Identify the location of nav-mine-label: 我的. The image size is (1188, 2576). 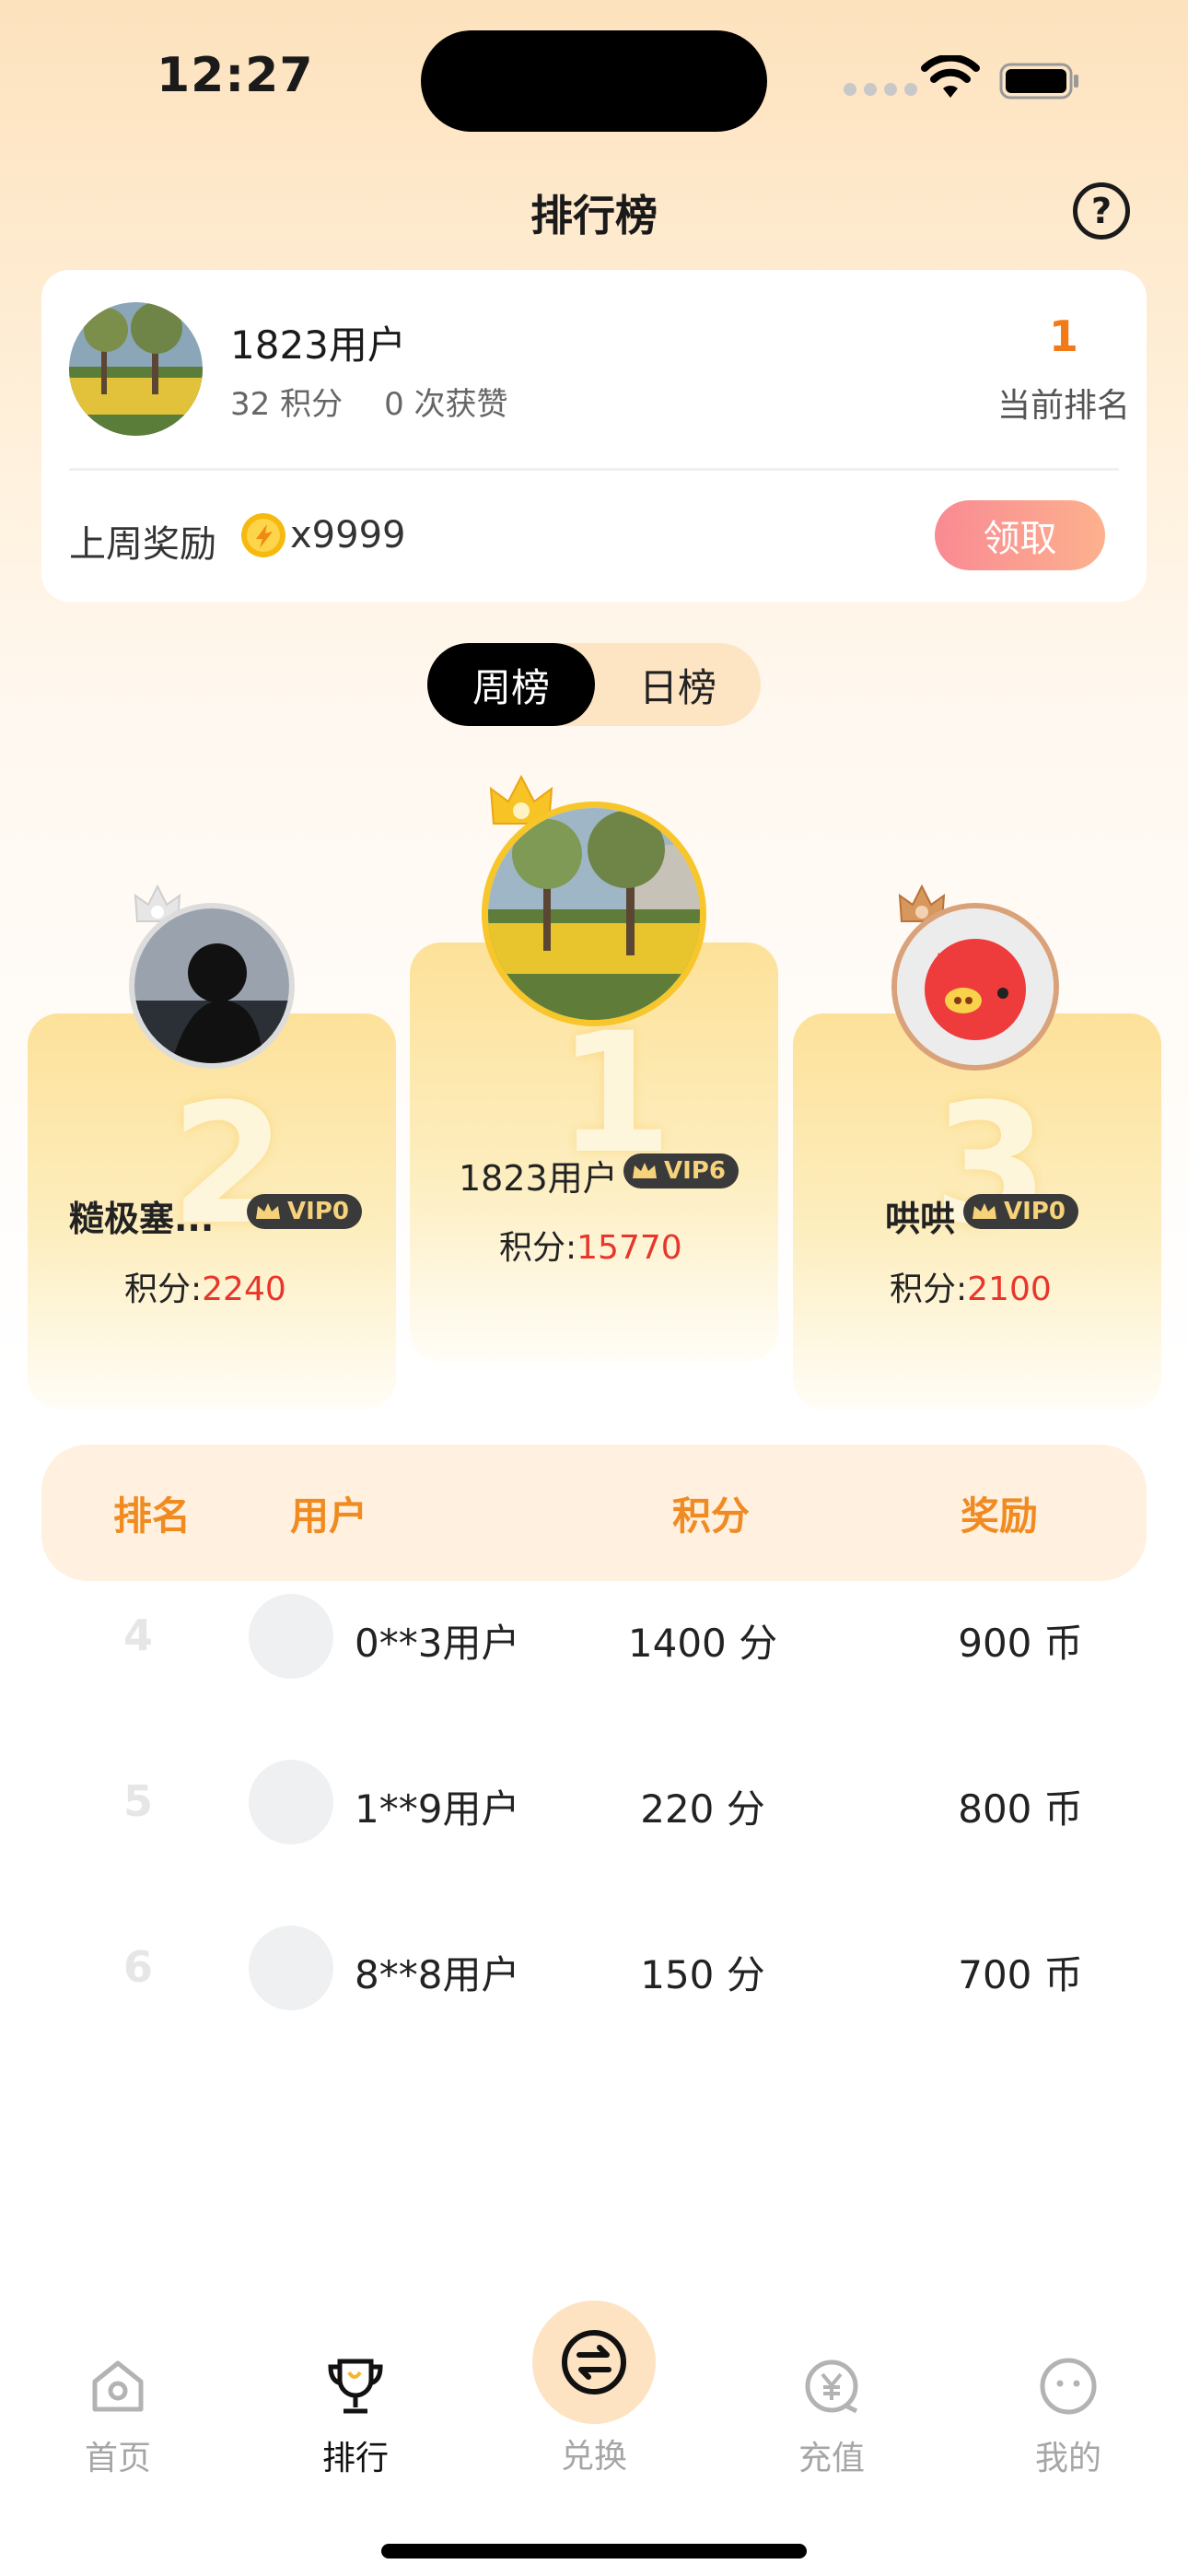
(1067, 2458).